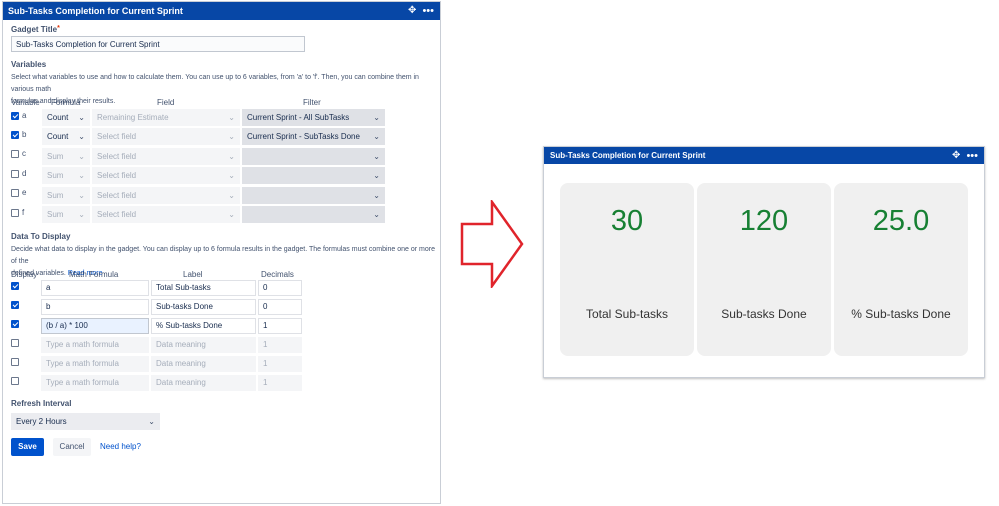 The height and width of the screenshot is (506, 999). Describe the element at coordinates (24, 134) in the screenshot. I see `variable-letter: b` at that location.